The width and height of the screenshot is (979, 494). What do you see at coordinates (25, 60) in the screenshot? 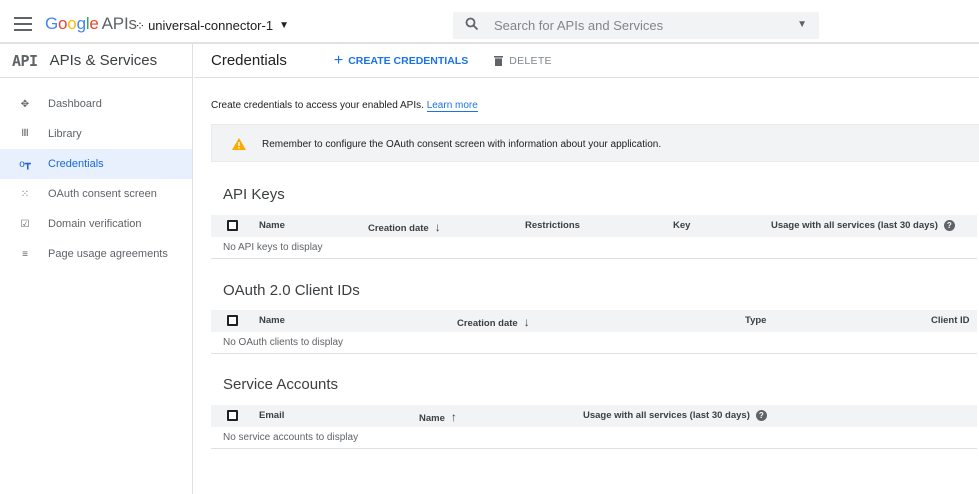
I see `api-badge: API` at bounding box center [25, 60].